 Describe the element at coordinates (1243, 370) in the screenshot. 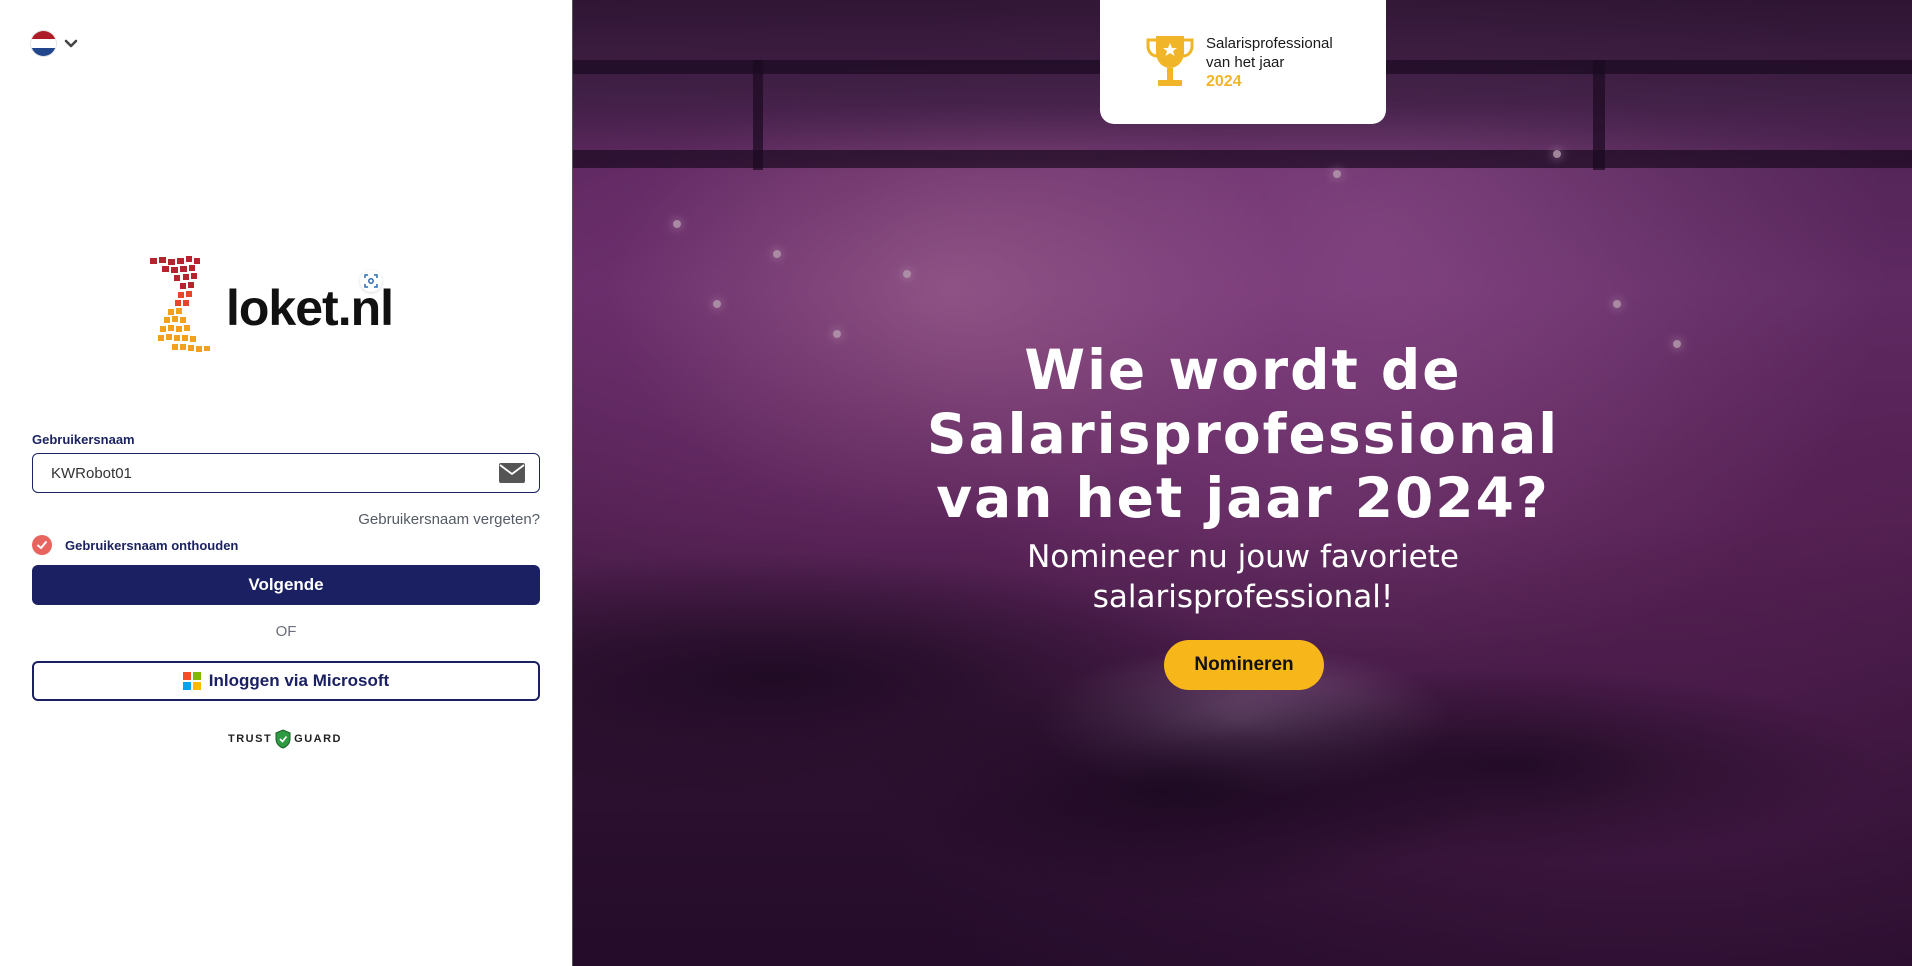

I see `promo-headline-line1: Wie wordt de` at that location.